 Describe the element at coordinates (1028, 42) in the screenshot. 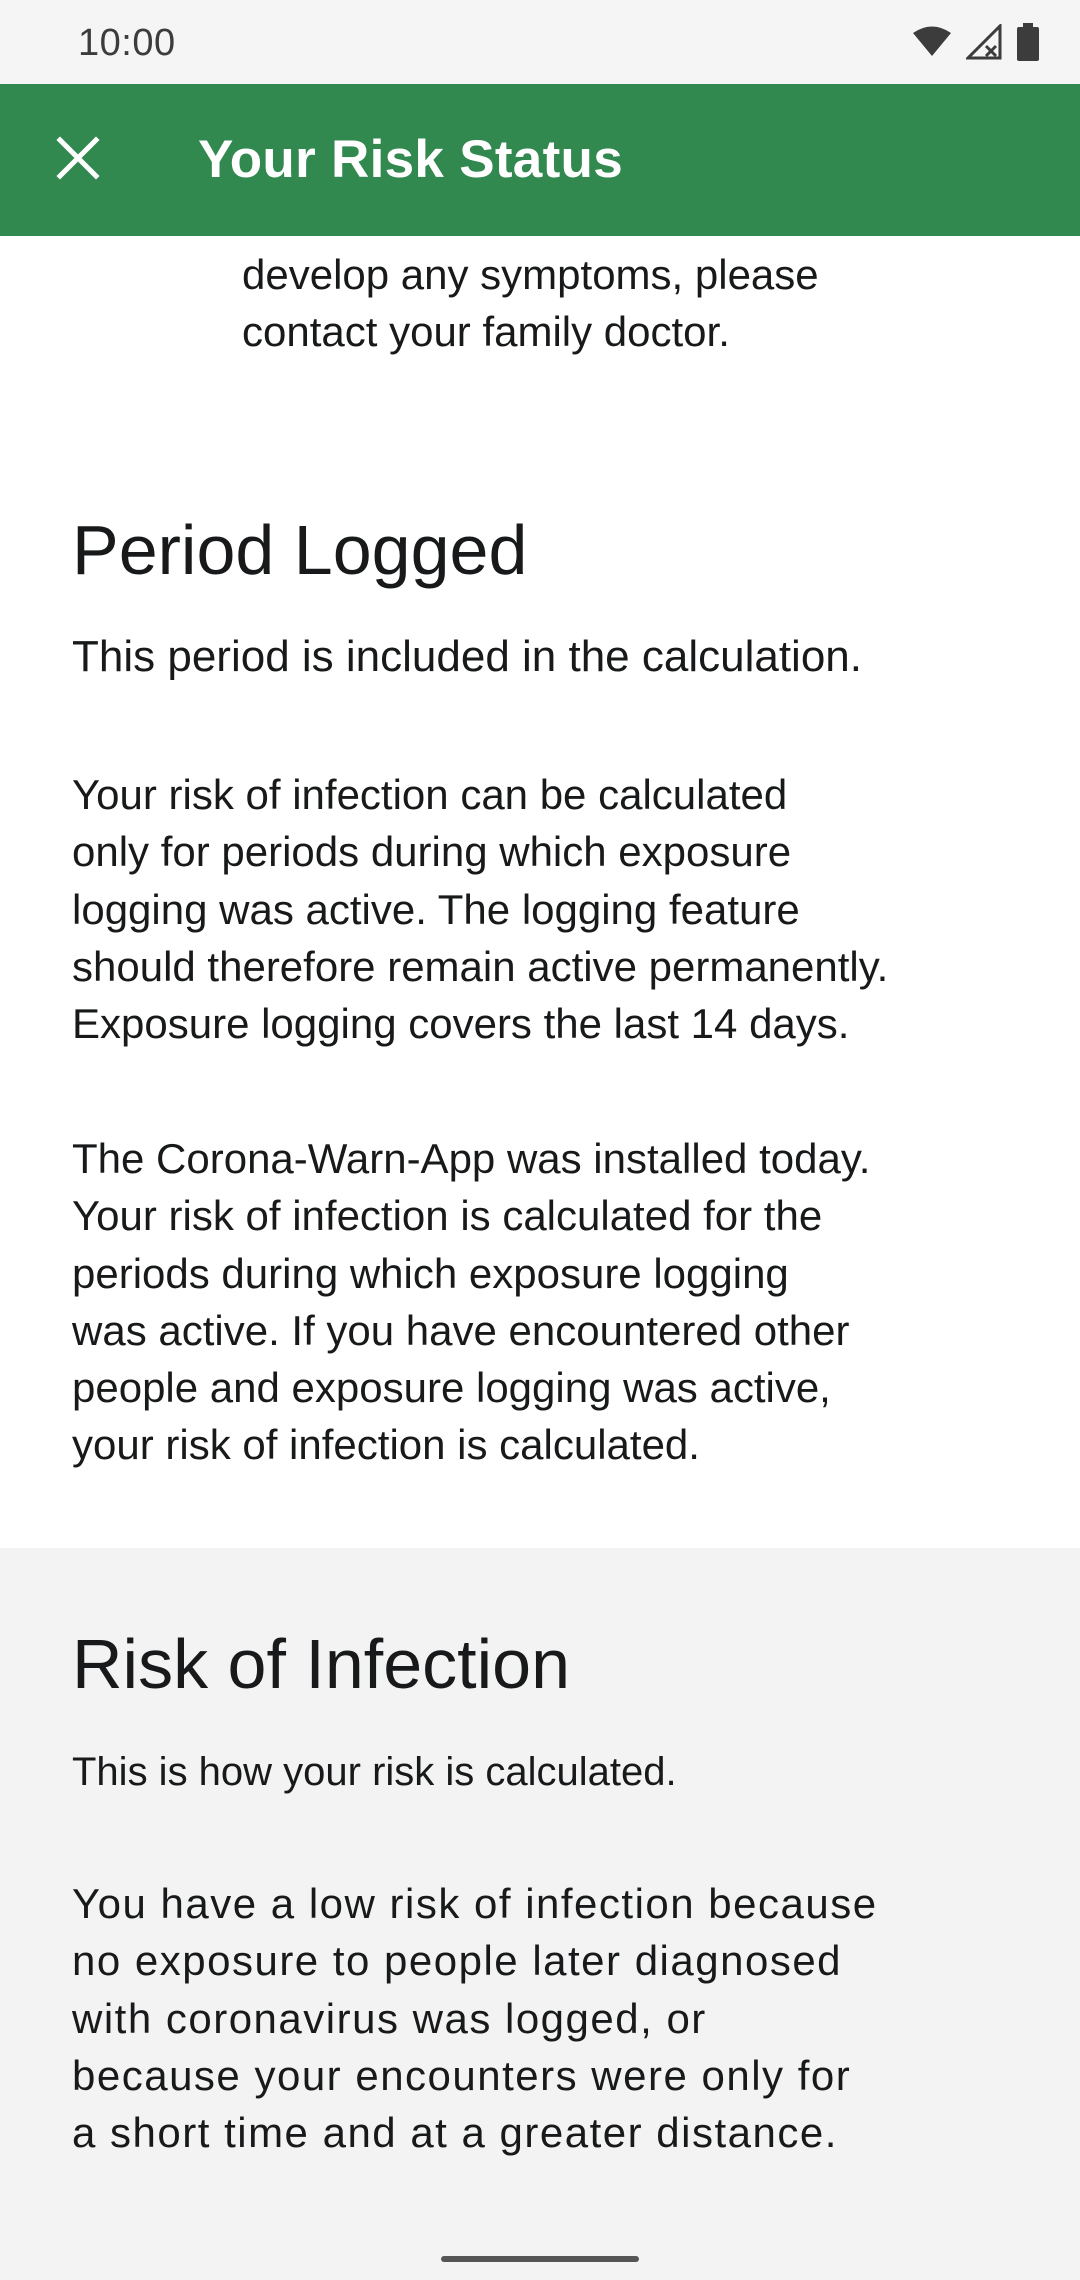

I see `battery-icon` at that location.